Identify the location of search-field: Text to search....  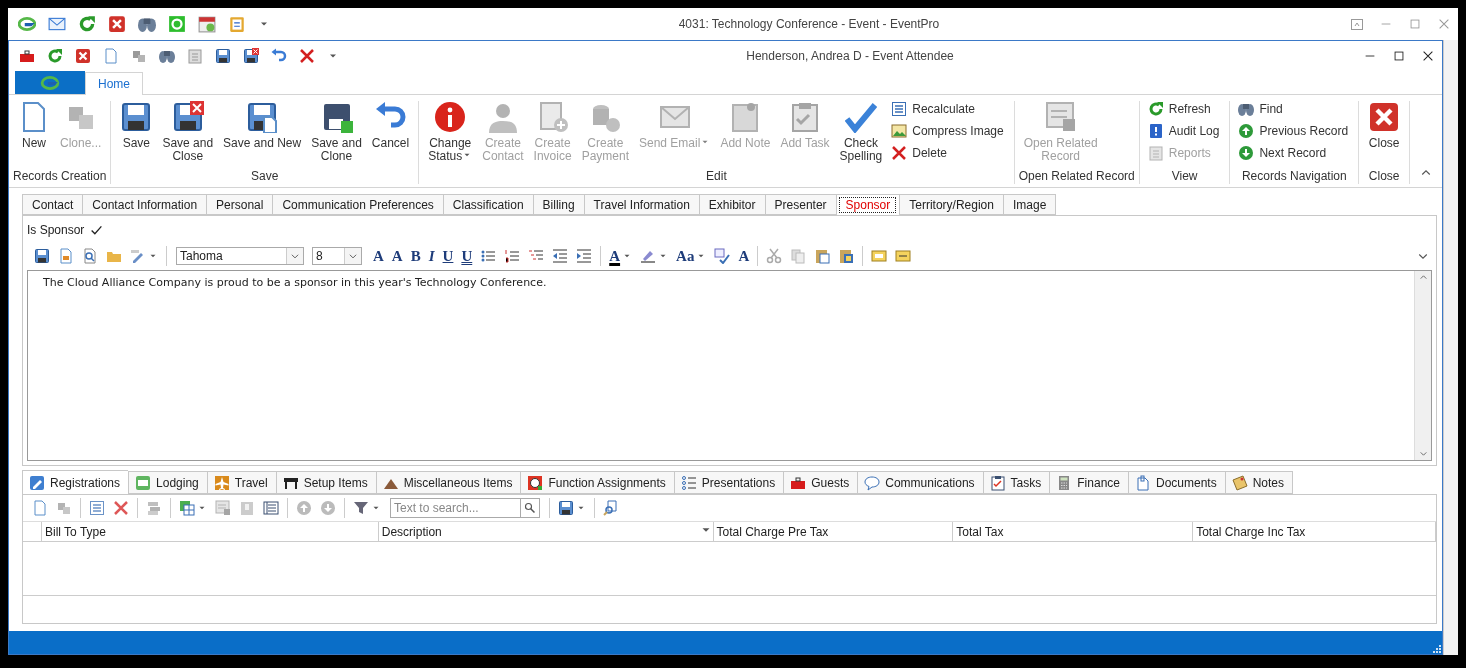
(455, 508).